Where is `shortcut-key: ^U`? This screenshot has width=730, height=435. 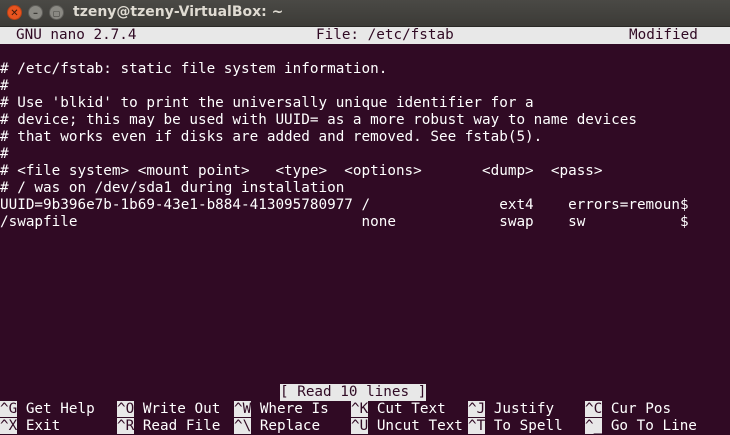 shortcut-key: ^U is located at coordinates (360, 426).